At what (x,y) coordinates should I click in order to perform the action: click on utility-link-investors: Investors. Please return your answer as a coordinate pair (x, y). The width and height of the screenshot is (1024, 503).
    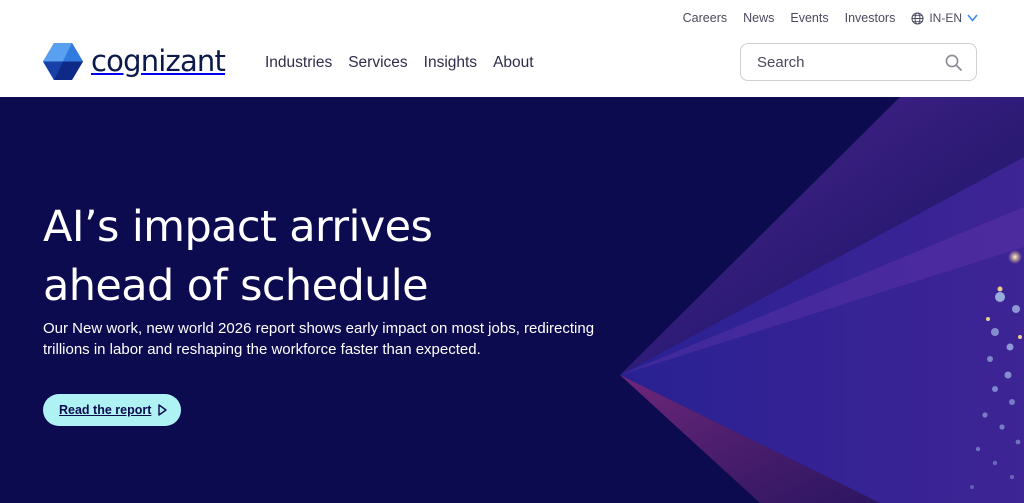
    Looking at the image, I should click on (870, 18).